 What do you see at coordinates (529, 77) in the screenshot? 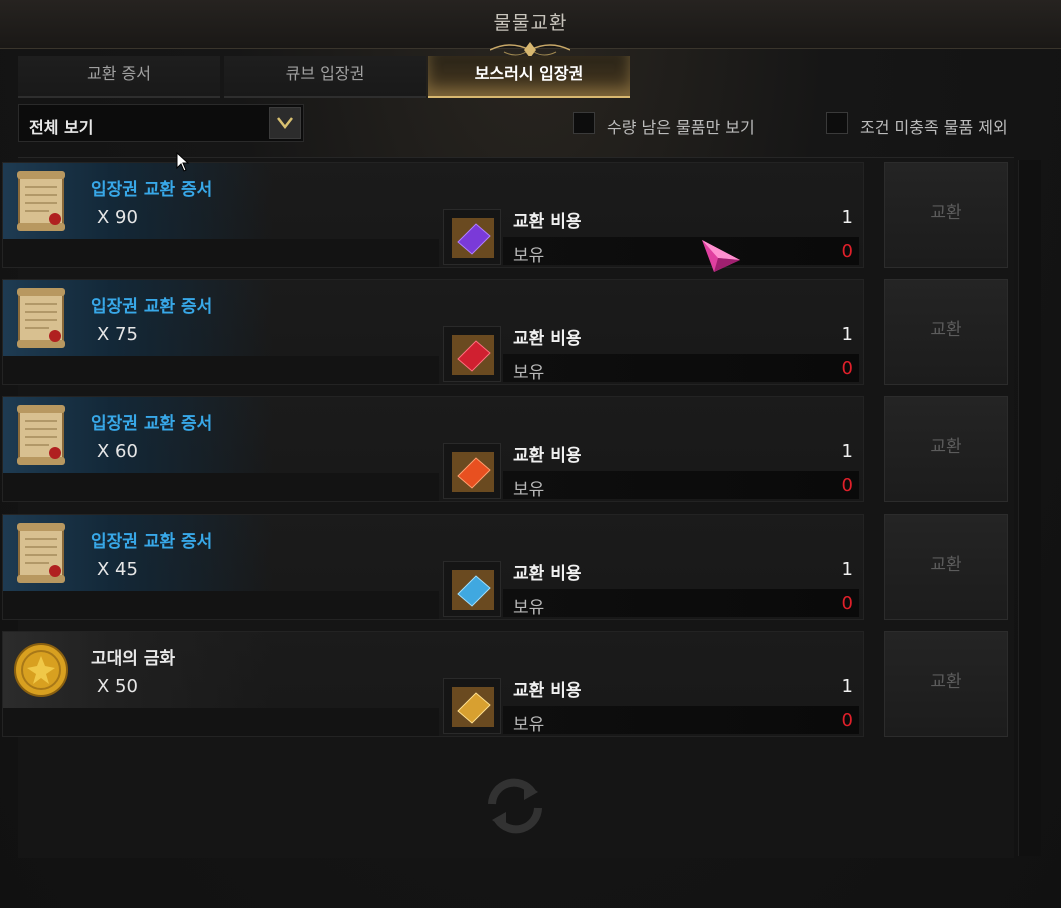
I see `tab-boss-rush-ticket: 보스러시 입장권` at bounding box center [529, 77].